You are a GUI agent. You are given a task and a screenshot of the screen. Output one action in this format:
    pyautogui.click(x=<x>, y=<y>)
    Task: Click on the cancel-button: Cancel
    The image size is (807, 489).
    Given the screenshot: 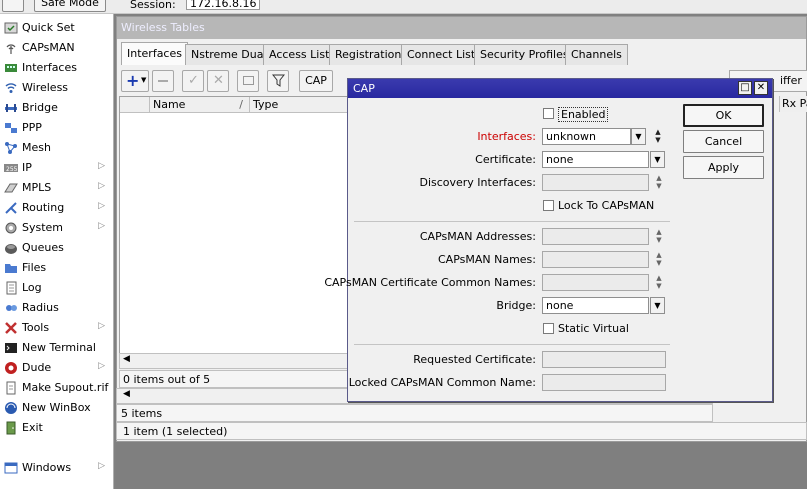 What is the action you would take?
    pyautogui.click(x=723, y=141)
    